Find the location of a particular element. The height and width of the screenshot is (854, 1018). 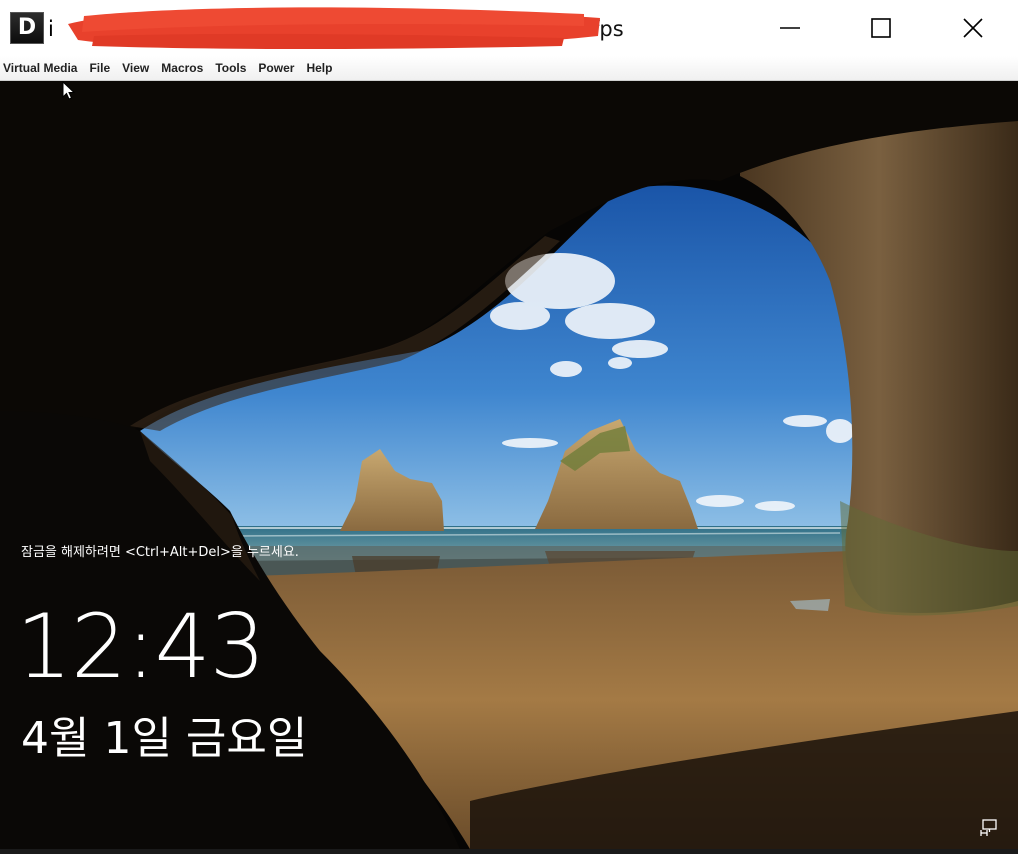

unlock-hint: 잠금을 해제하려면 <Ctrl+Alt+Del>을 누르세요. is located at coordinates (160, 552).